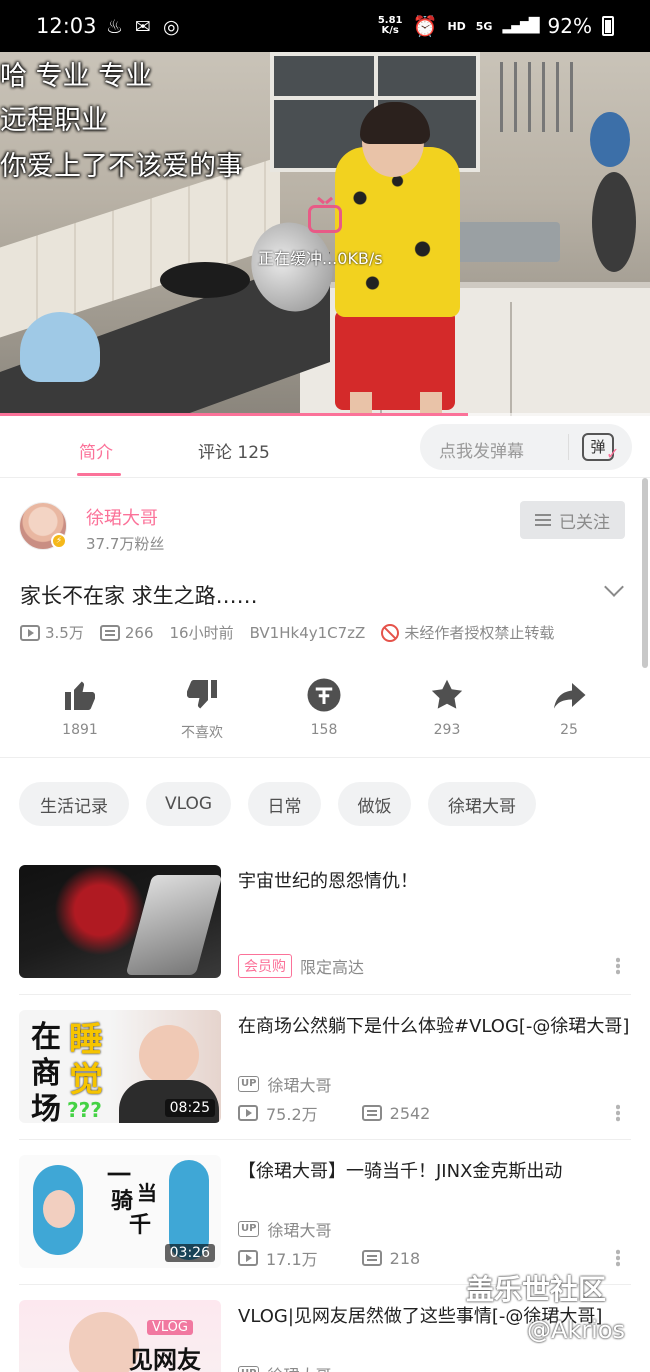 The image size is (650, 1372). Describe the element at coordinates (80, 695) in the screenshot. I see `thumbs-up-icon` at that location.